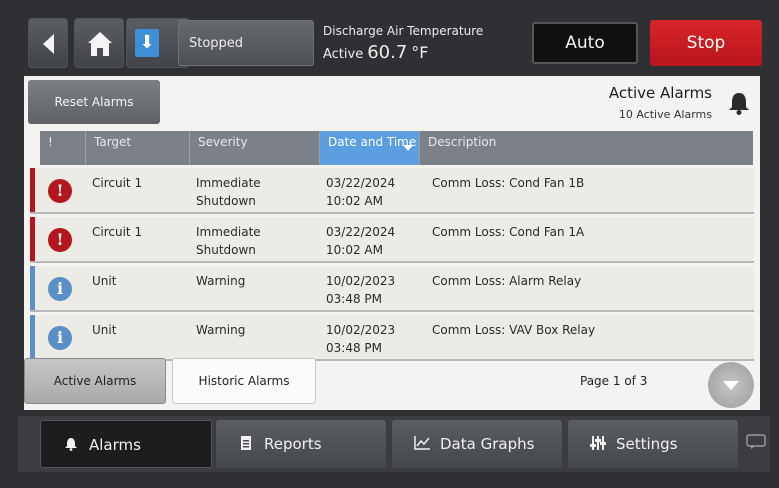  What do you see at coordinates (487, 444) in the screenshot?
I see `nav-graphs-label: Data Graphs` at bounding box center [487, 444].